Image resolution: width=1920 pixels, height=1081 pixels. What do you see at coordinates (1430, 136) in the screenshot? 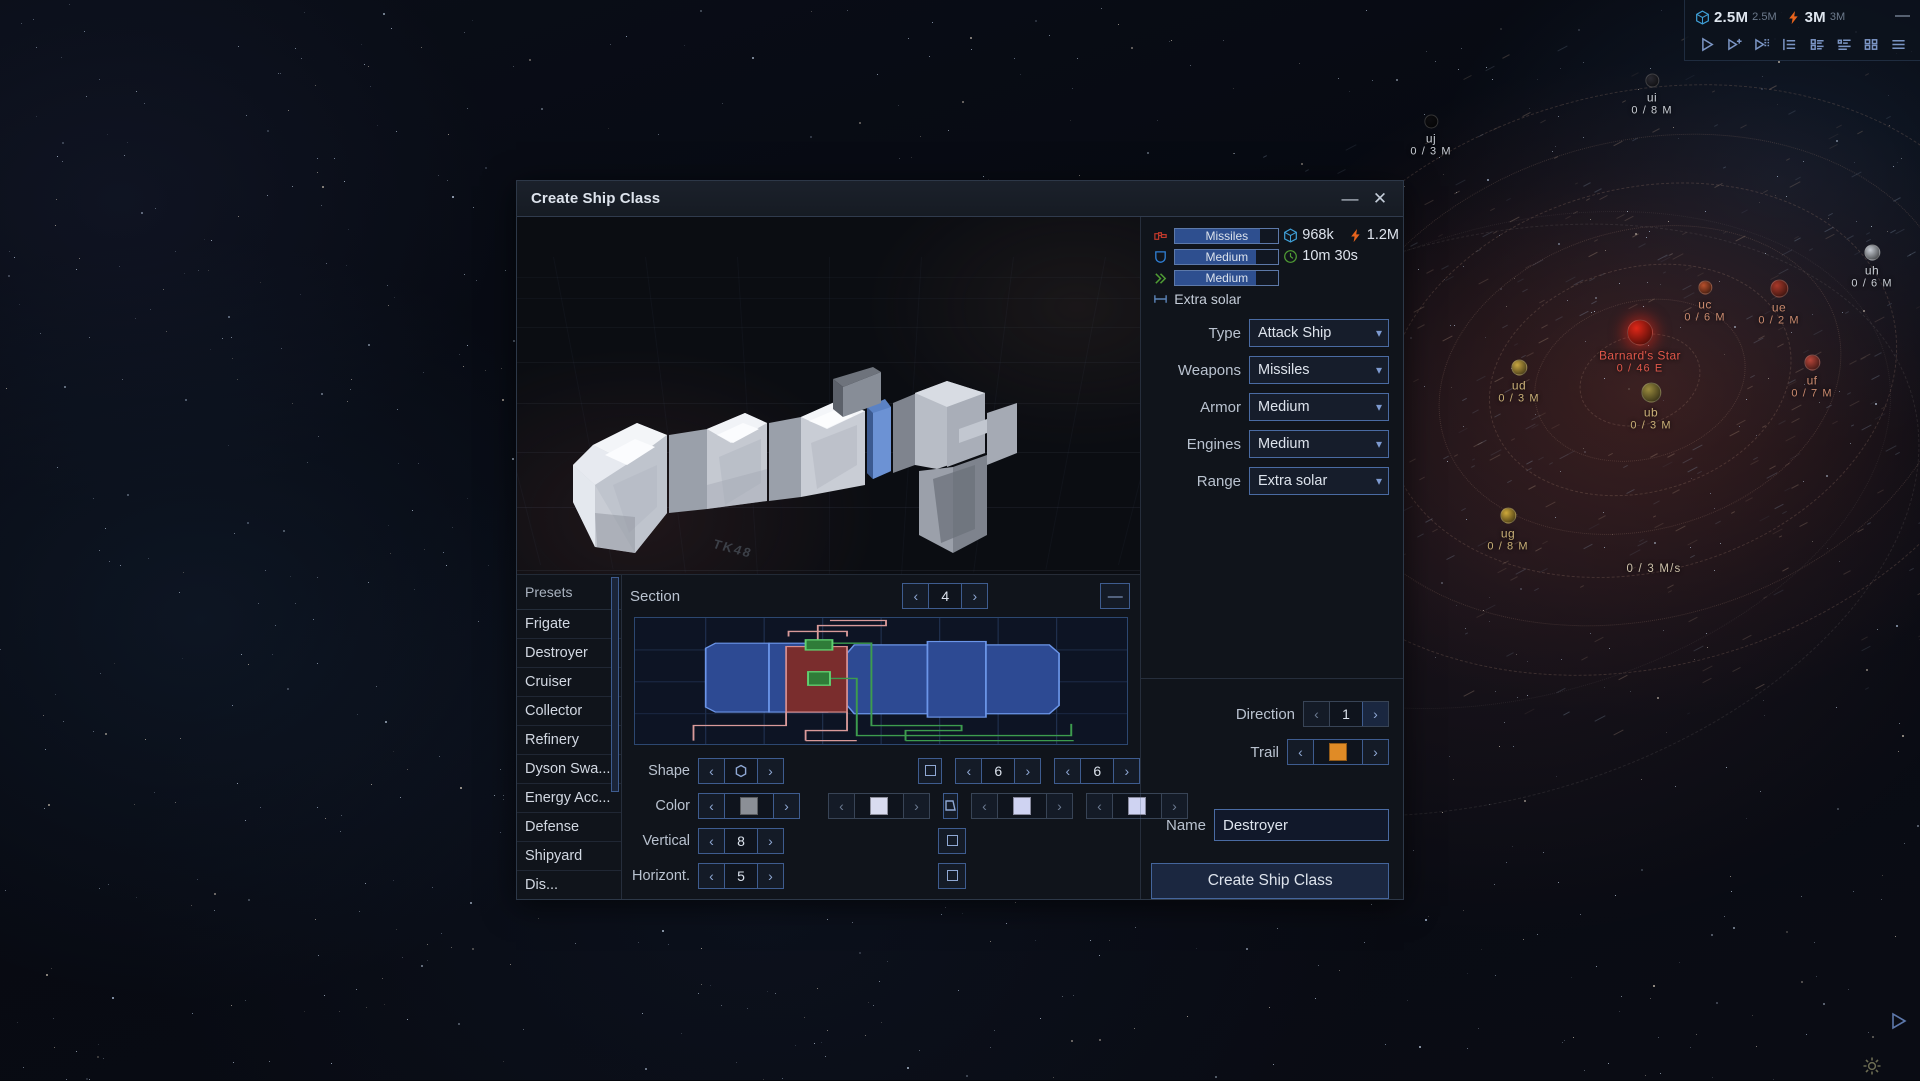
I see `star-body: uj0 / 3 M` at bounding box center [1430, 136].